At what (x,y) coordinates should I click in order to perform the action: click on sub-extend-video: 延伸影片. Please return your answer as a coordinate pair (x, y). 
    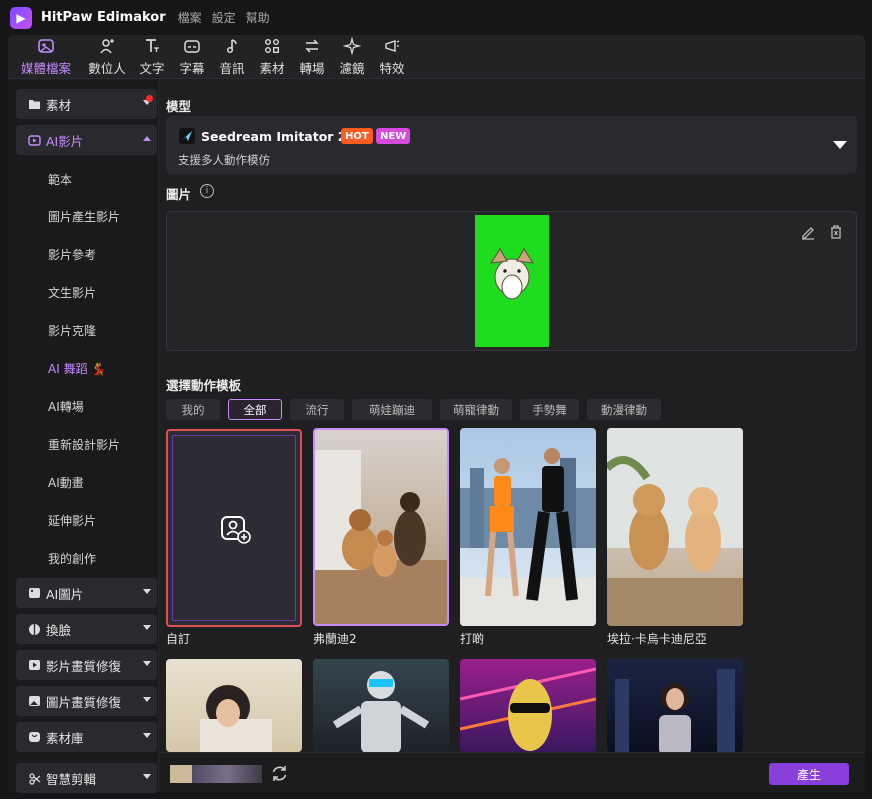
    Looking at the image, I should click on (72, 520).